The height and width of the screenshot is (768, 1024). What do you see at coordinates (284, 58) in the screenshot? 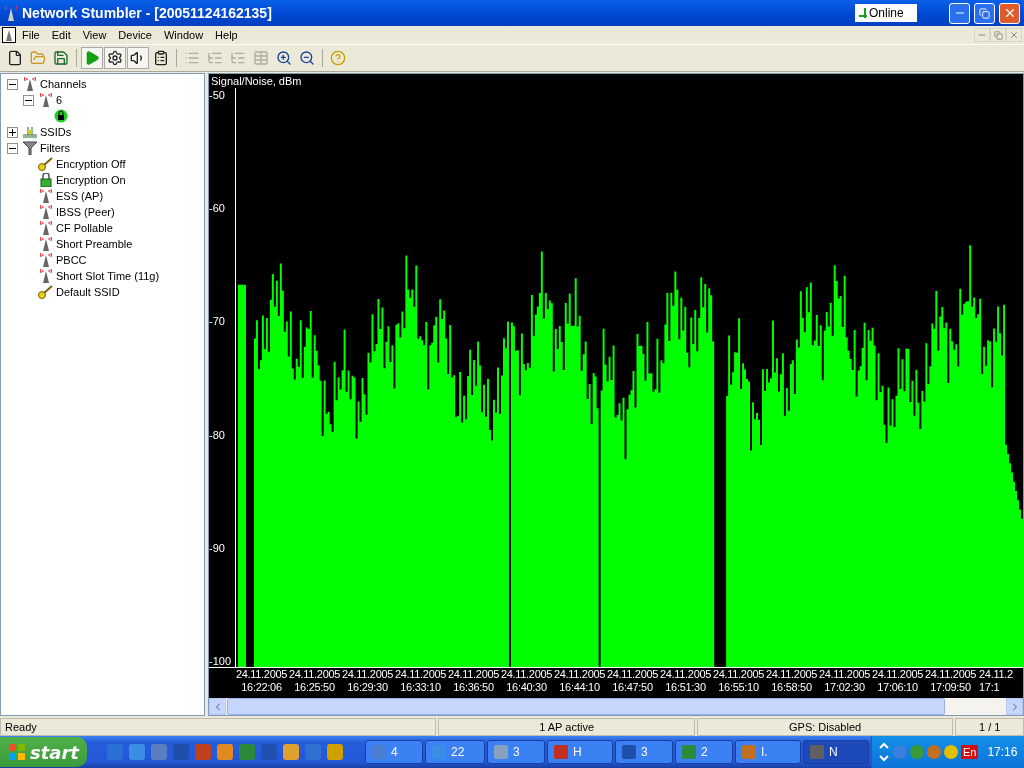
I see `zoomin-icon` at bounding box center [284, 58].